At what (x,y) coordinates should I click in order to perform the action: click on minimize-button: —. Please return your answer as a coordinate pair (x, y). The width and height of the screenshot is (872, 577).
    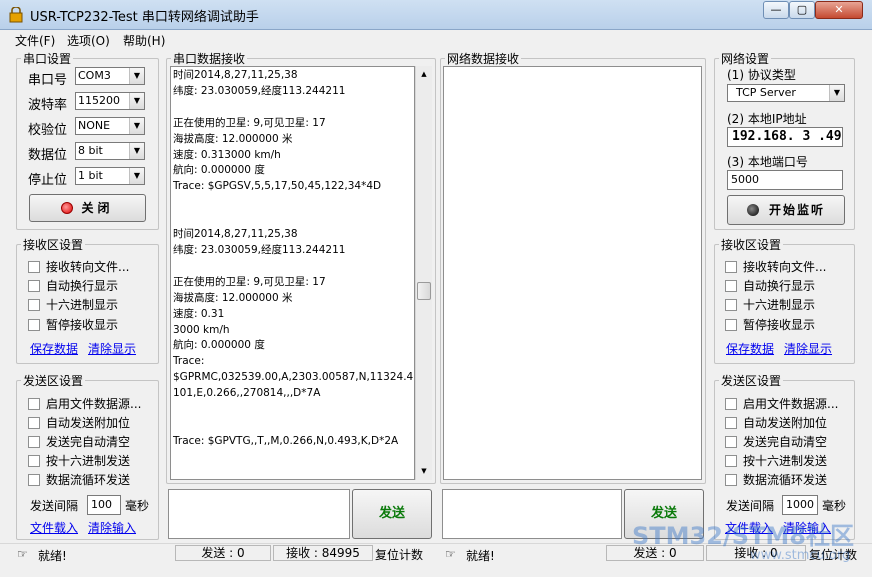
    Looking at the image, I should click on (776, 10).